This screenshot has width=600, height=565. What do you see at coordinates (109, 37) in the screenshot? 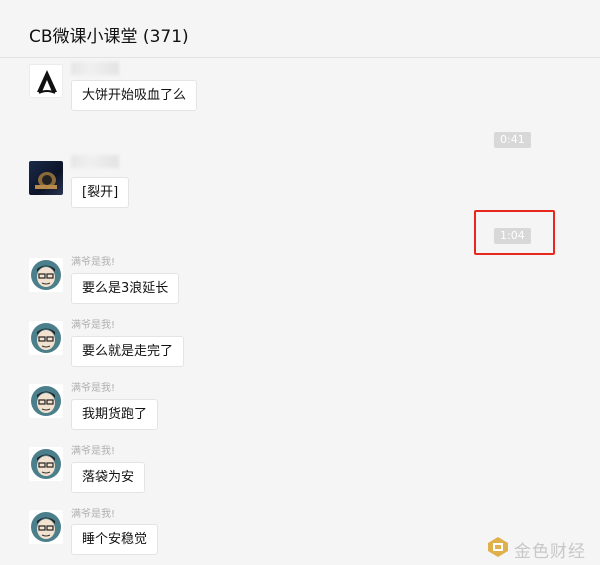
I see `chat-title: CB微课小课堂 (371)` at bounding box center [109, 37].